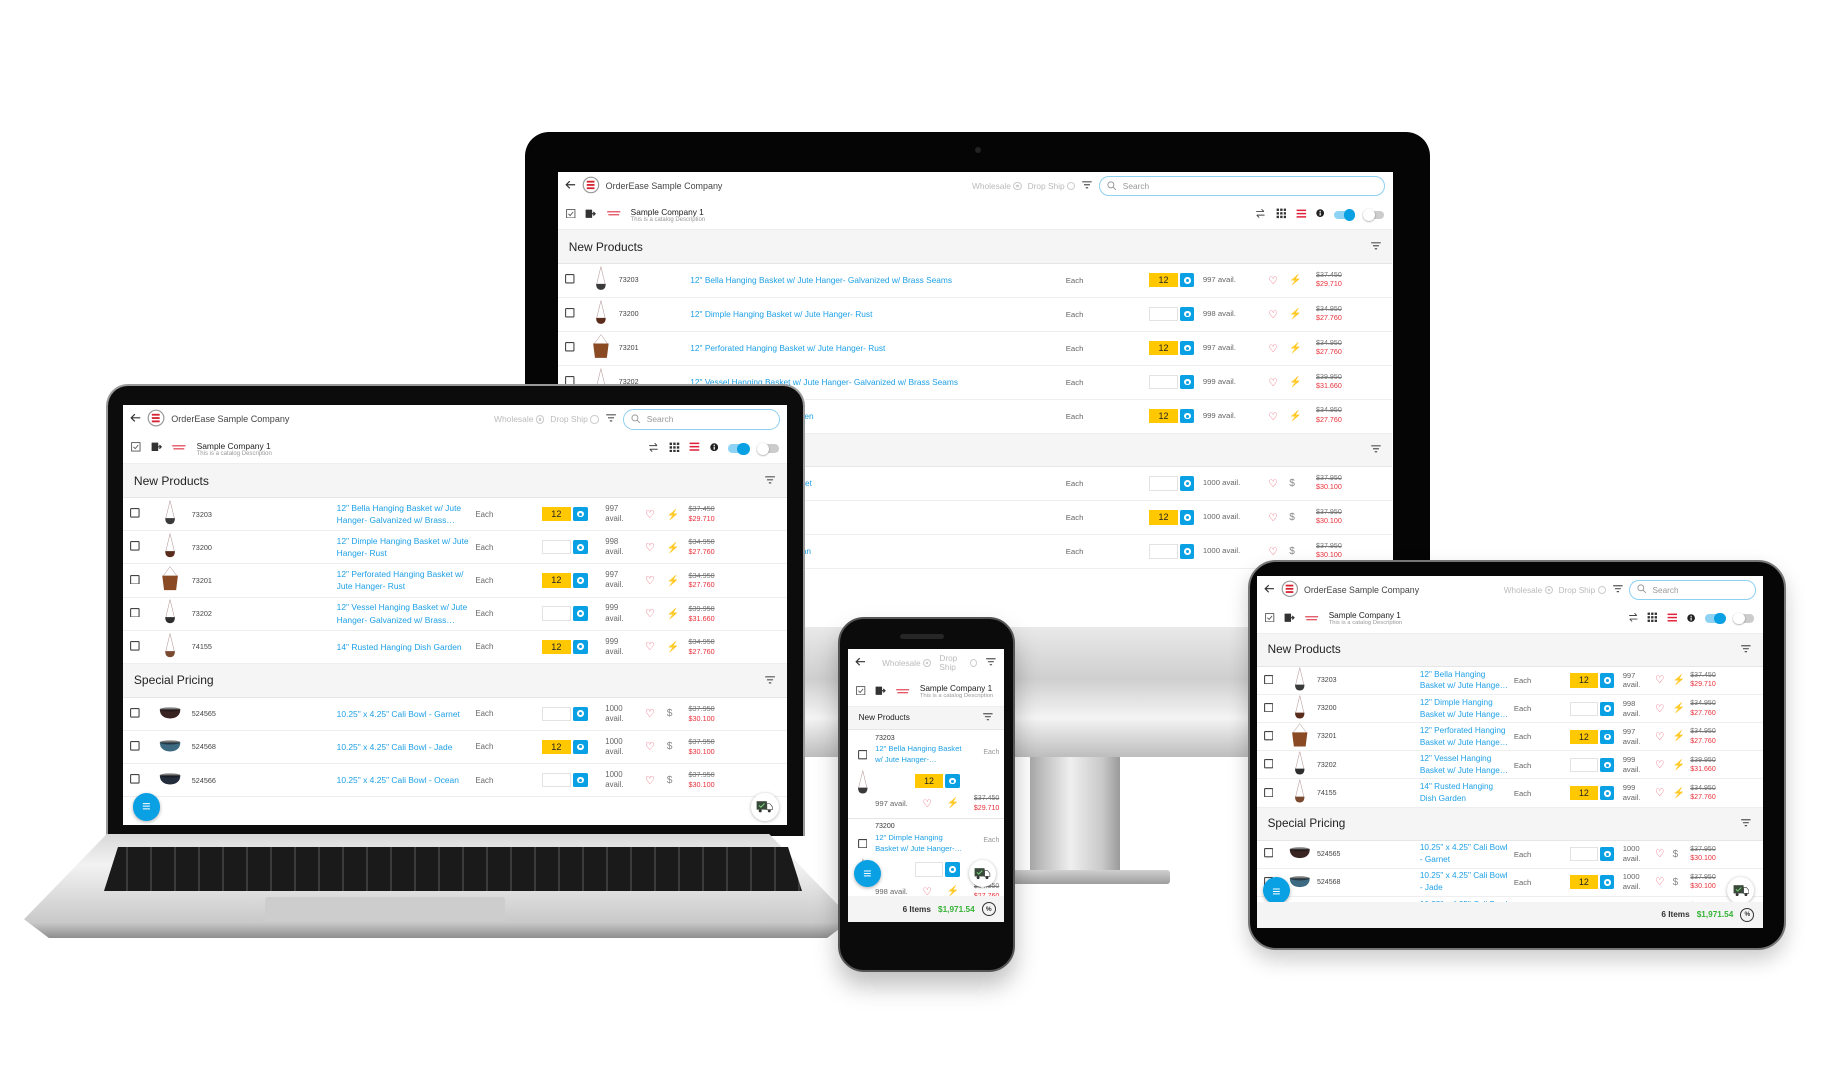 This screenshot has height=1080, width=1833. Describe the element at coordinates (406, 714) in the screenshot. I see `product-name-link: 10.25" x 4.25" Cali Bowl - Garnet` at that location.